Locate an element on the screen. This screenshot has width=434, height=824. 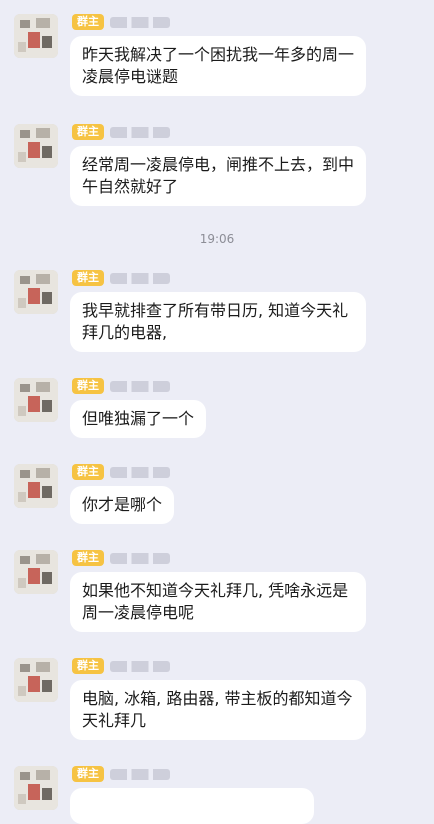
message-bubble: 昨天我解决了一个困扰我一年多的周一凌晨停电谜题 is located at coordinates (218, 66).